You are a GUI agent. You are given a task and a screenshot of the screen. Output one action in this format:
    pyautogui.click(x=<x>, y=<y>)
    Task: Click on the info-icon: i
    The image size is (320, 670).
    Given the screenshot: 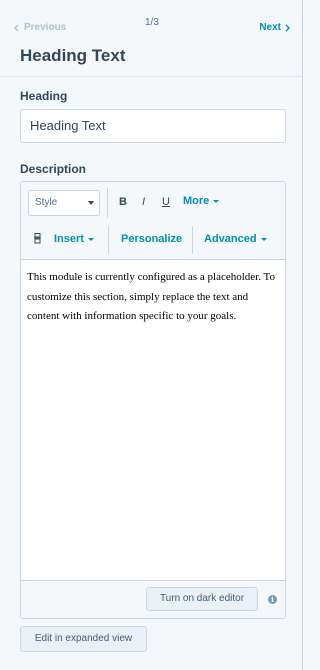 What is the action you would take?
    pyautogui.click(x=272, y=599)
    